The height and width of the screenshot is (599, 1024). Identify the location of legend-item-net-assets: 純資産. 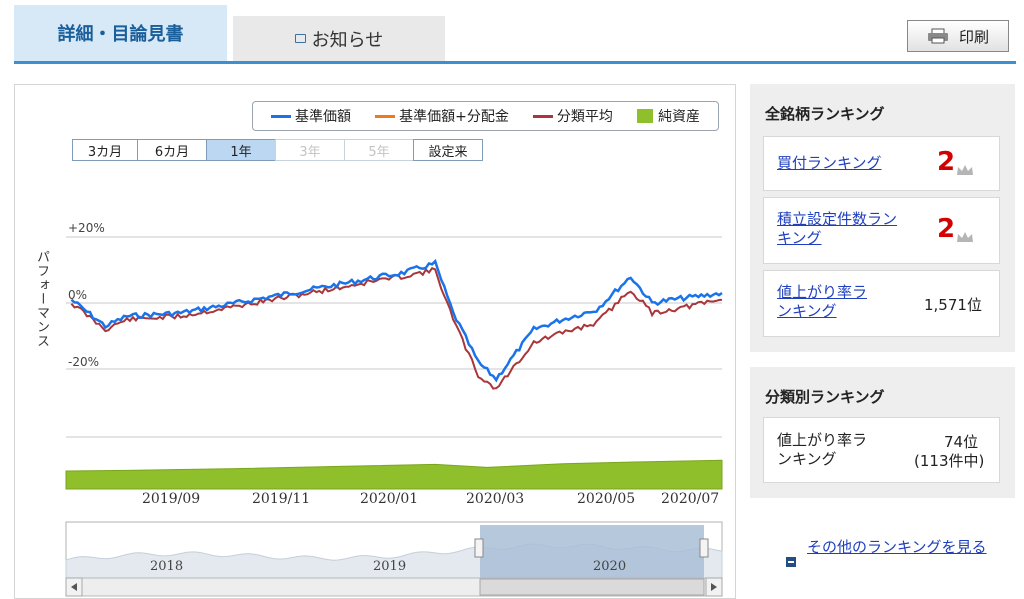
(668, 116).